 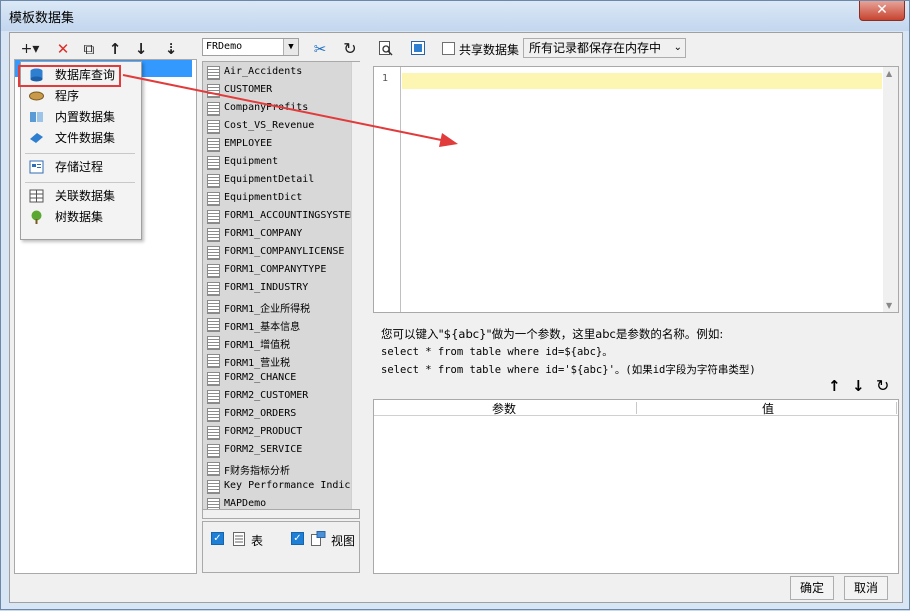 I want to click on table-list-item: FORM2_PRODUCT, so click(x=281, y=433).